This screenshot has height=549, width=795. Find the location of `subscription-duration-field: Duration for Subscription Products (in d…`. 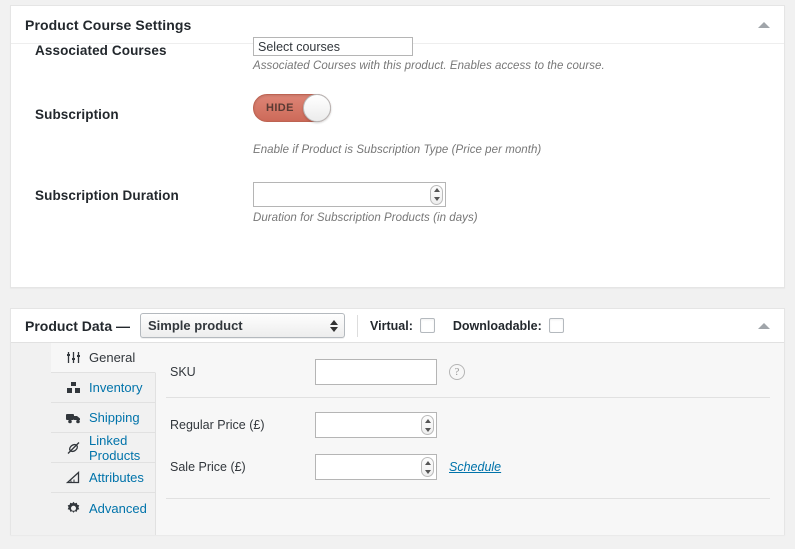

subscription-duration-field: Duration for Subscription Products (in d… is located at coordinates (365, 203).